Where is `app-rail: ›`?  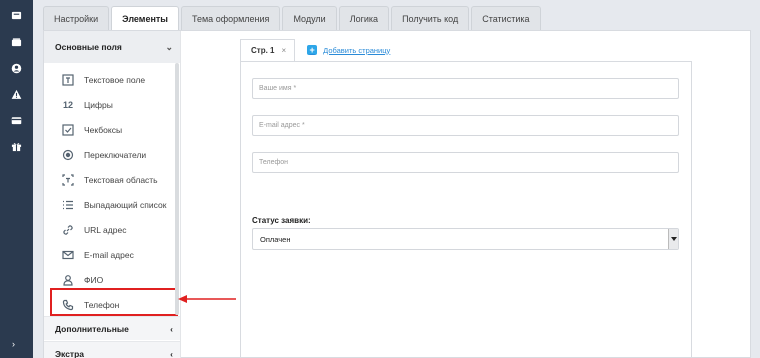
app-rail: › is located at coordinates (16, 179).